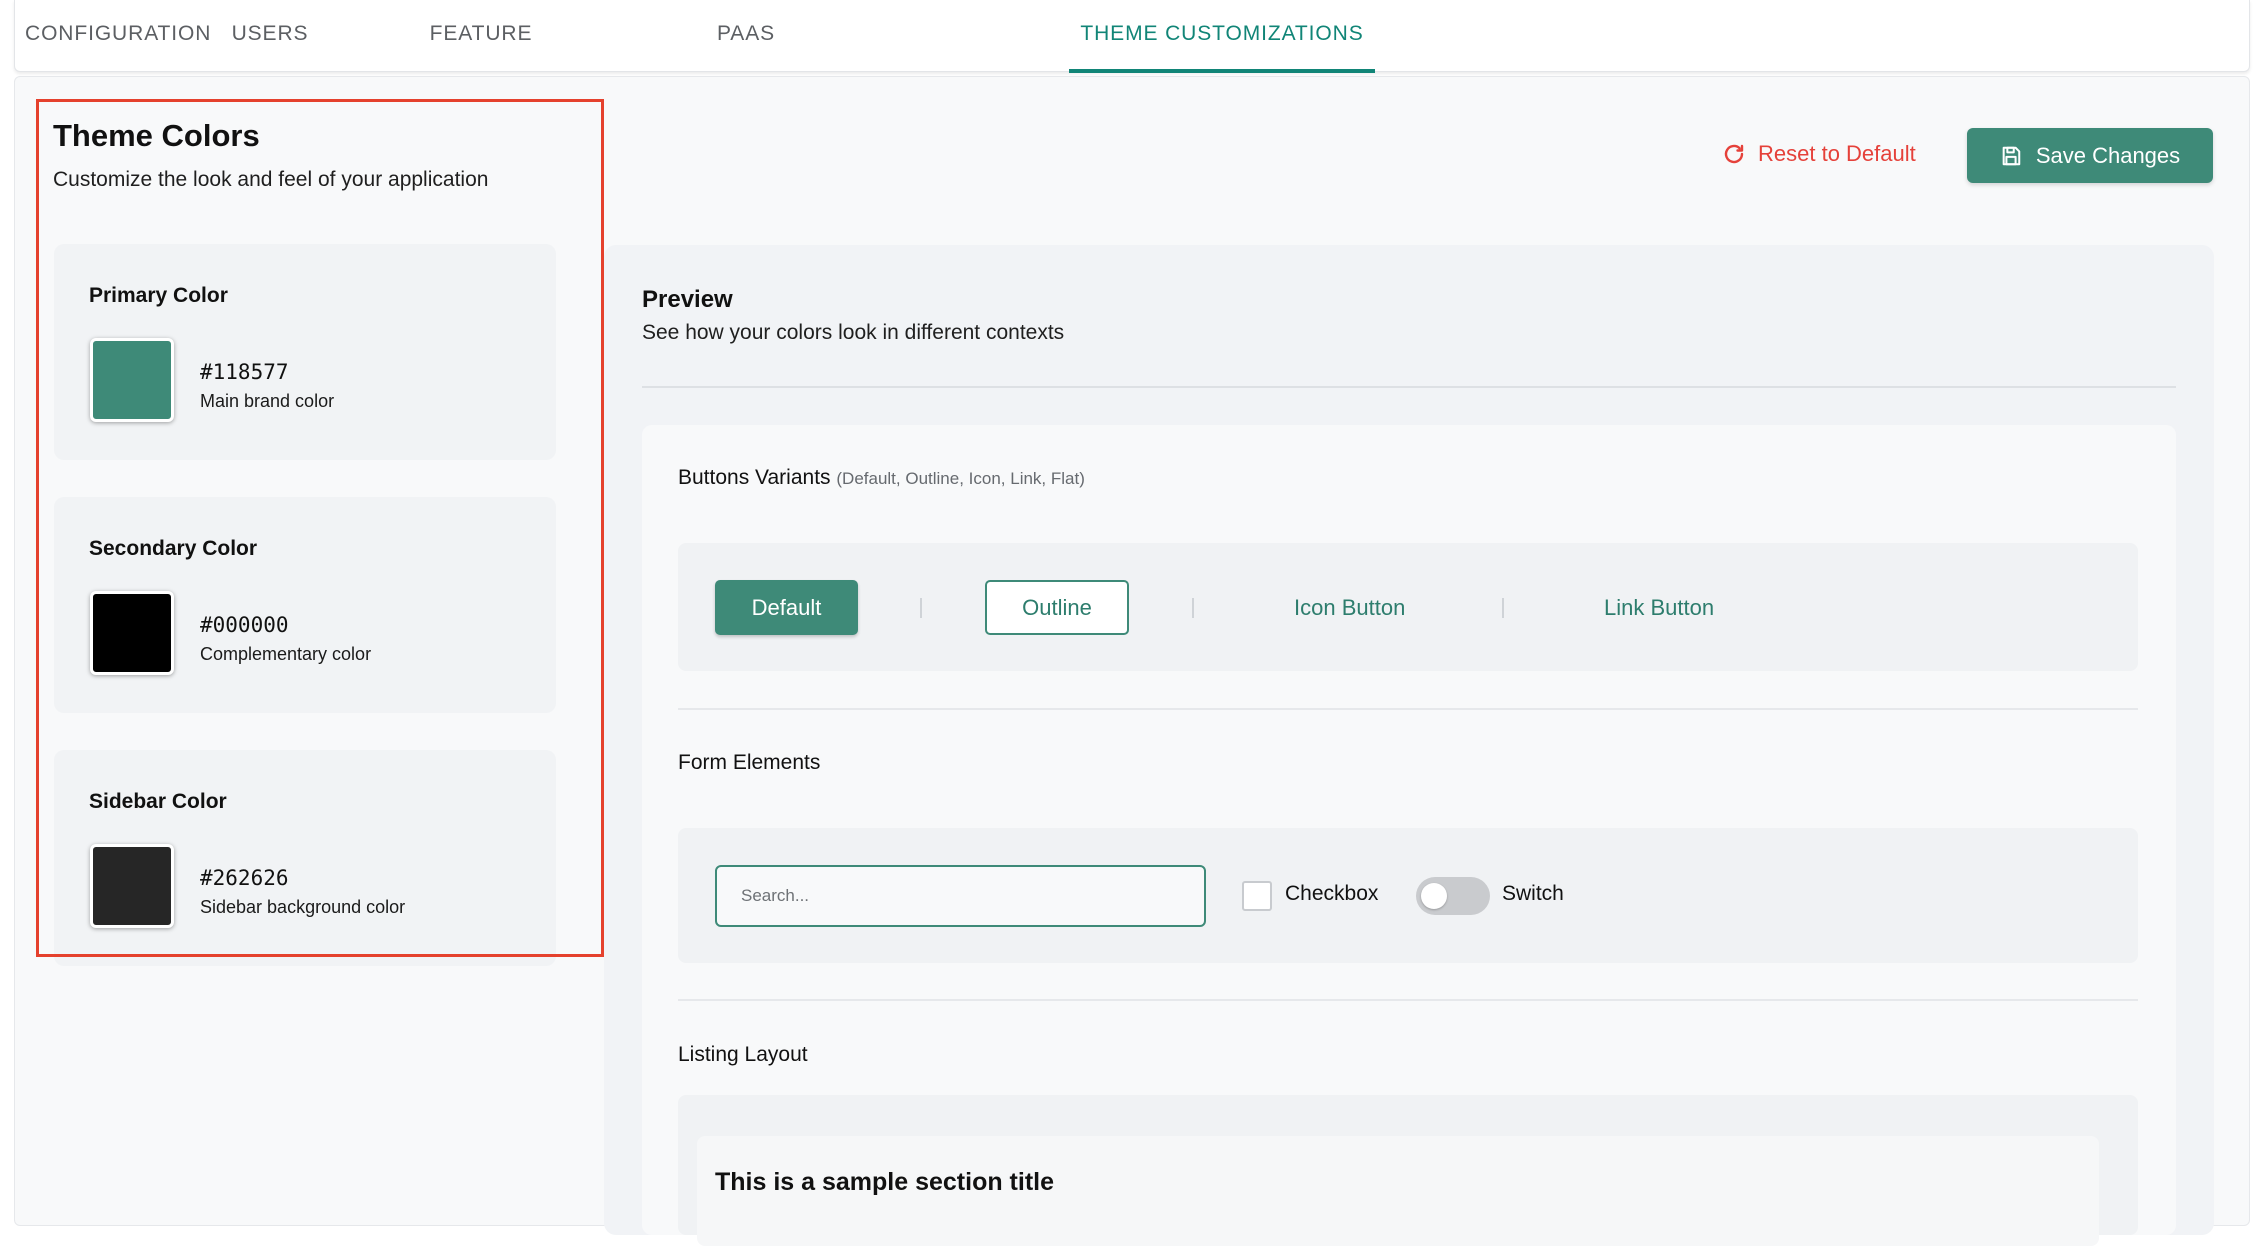 The height and width of the screenshot is (1246, 2256). What do you see at coordinates (158, 801) in the screenshot?
I see `color-card-label: Sidebar Color` at bounding box center [158, 801].